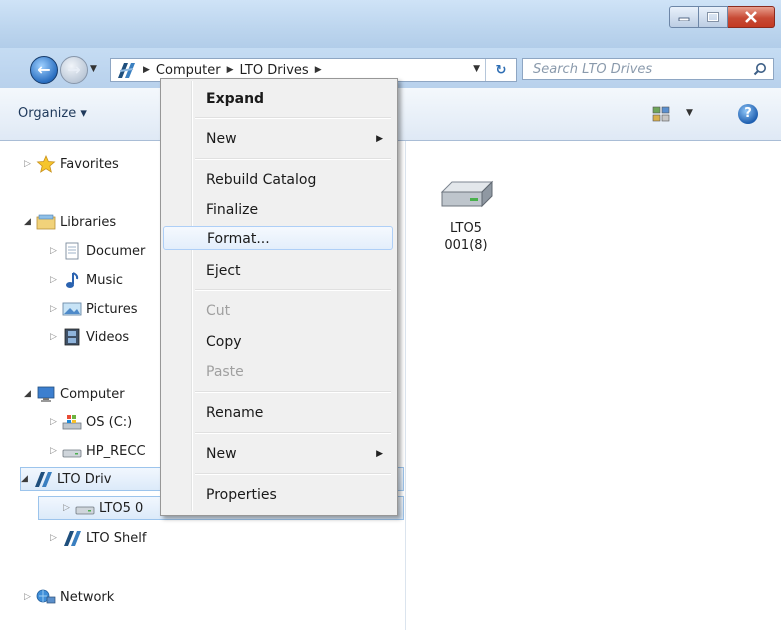  Describe the element at coordinates (405, 385) in the screenshot. I see `pane-divider` at that location.